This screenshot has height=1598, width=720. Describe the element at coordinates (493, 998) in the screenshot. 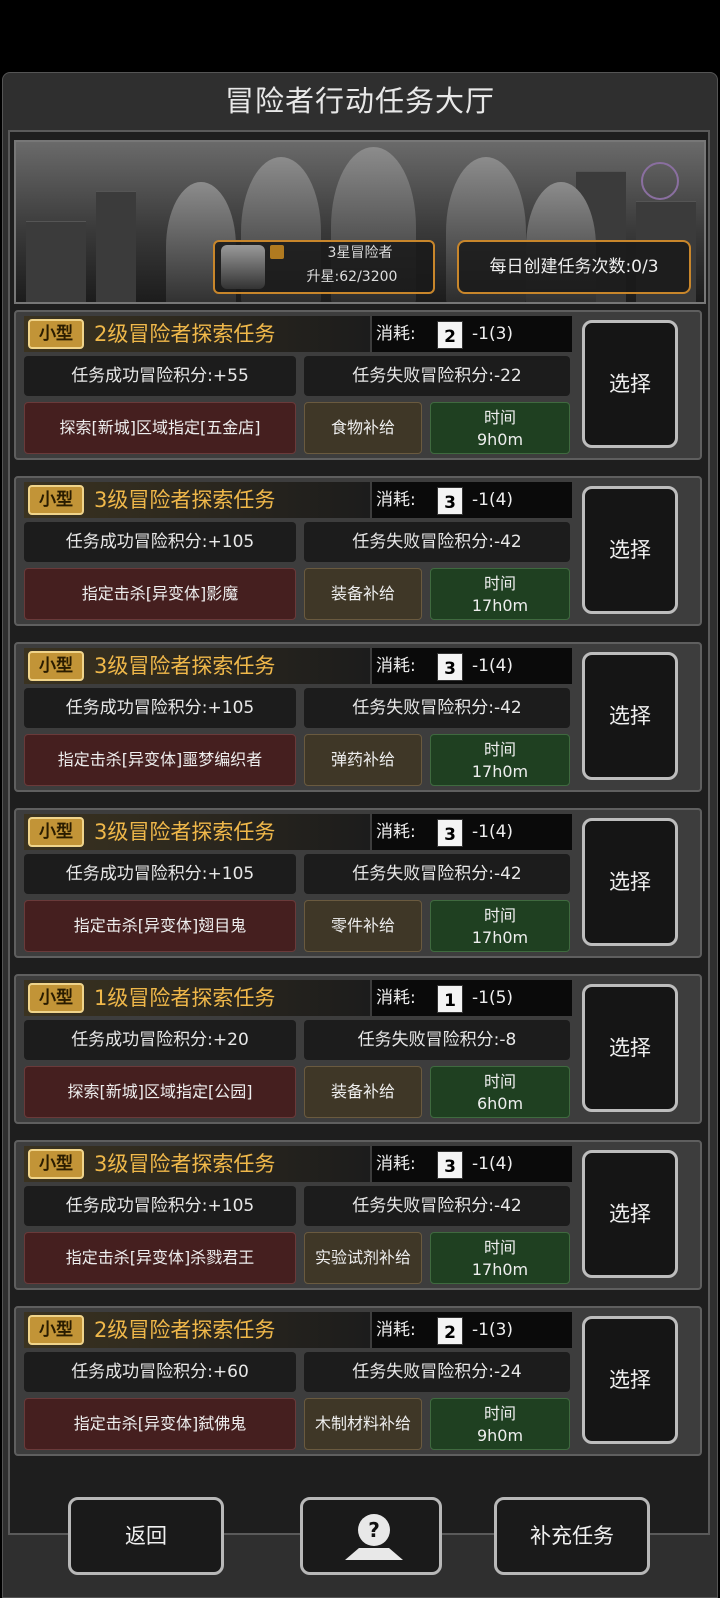

I see `cost-value: -1(5)` at that location.